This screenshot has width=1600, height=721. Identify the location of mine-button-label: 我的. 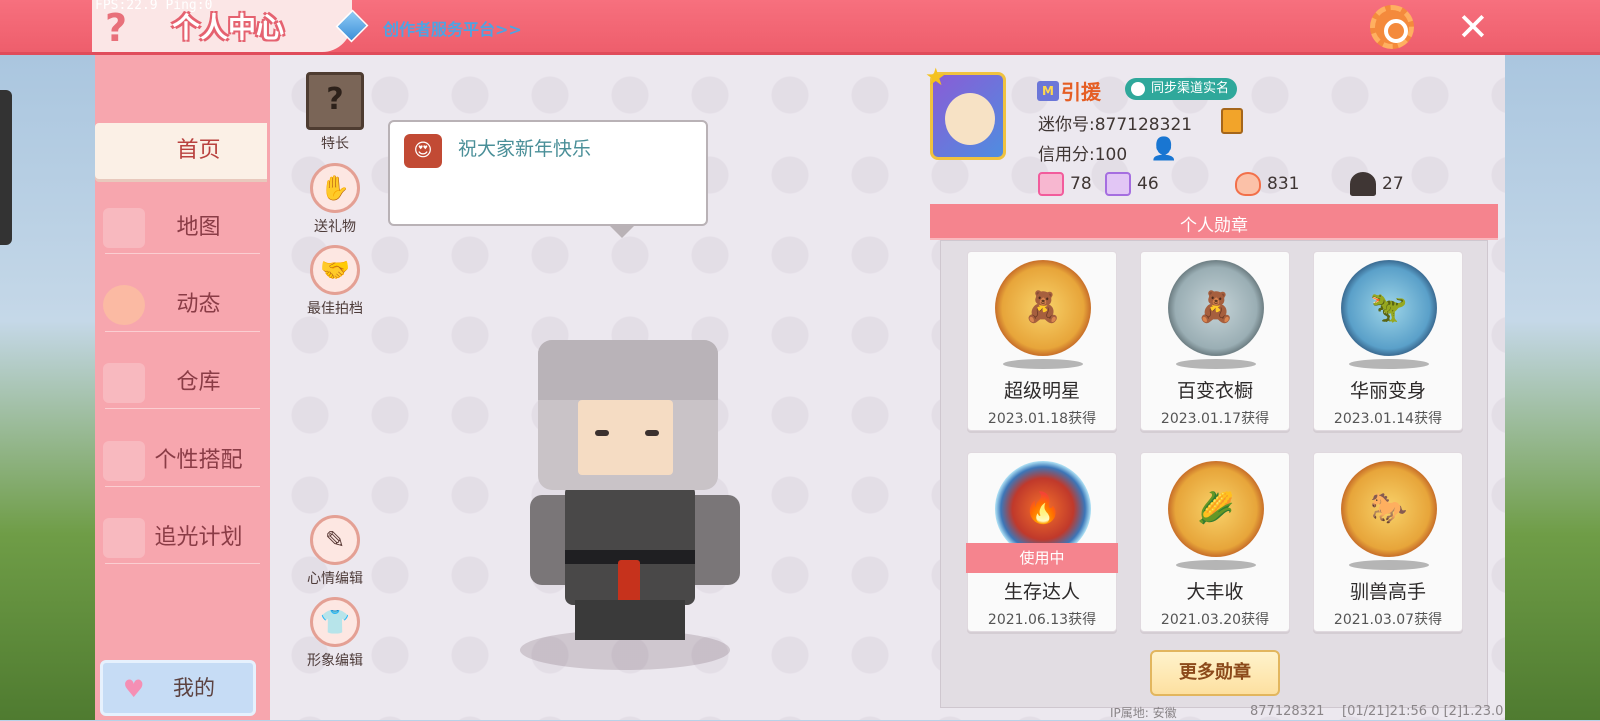
(194, 688).